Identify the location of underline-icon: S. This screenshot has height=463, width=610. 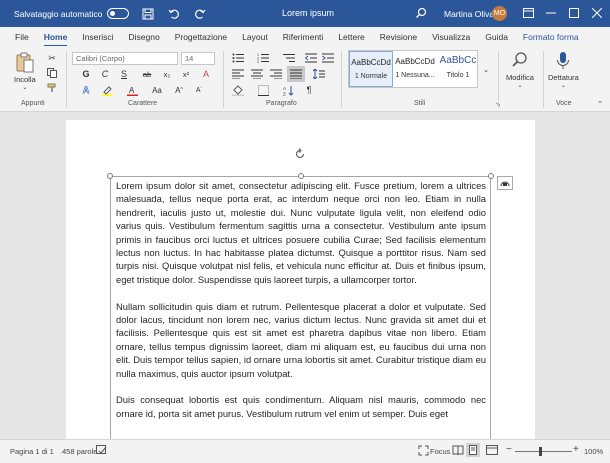
(124, 74).